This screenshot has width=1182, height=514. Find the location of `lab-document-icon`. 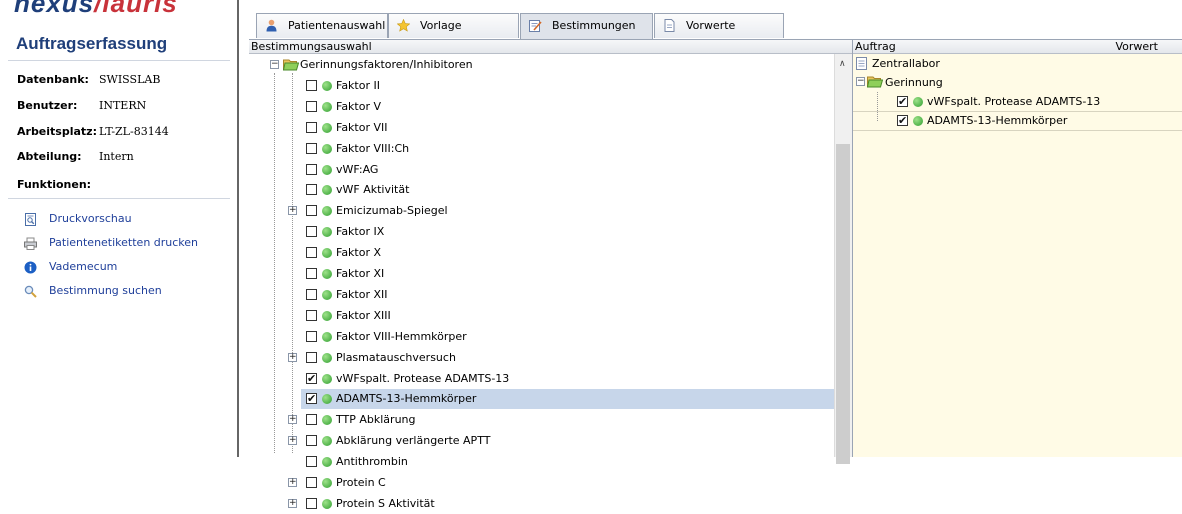

lab-document-icon is located at coordinates (861, 63).